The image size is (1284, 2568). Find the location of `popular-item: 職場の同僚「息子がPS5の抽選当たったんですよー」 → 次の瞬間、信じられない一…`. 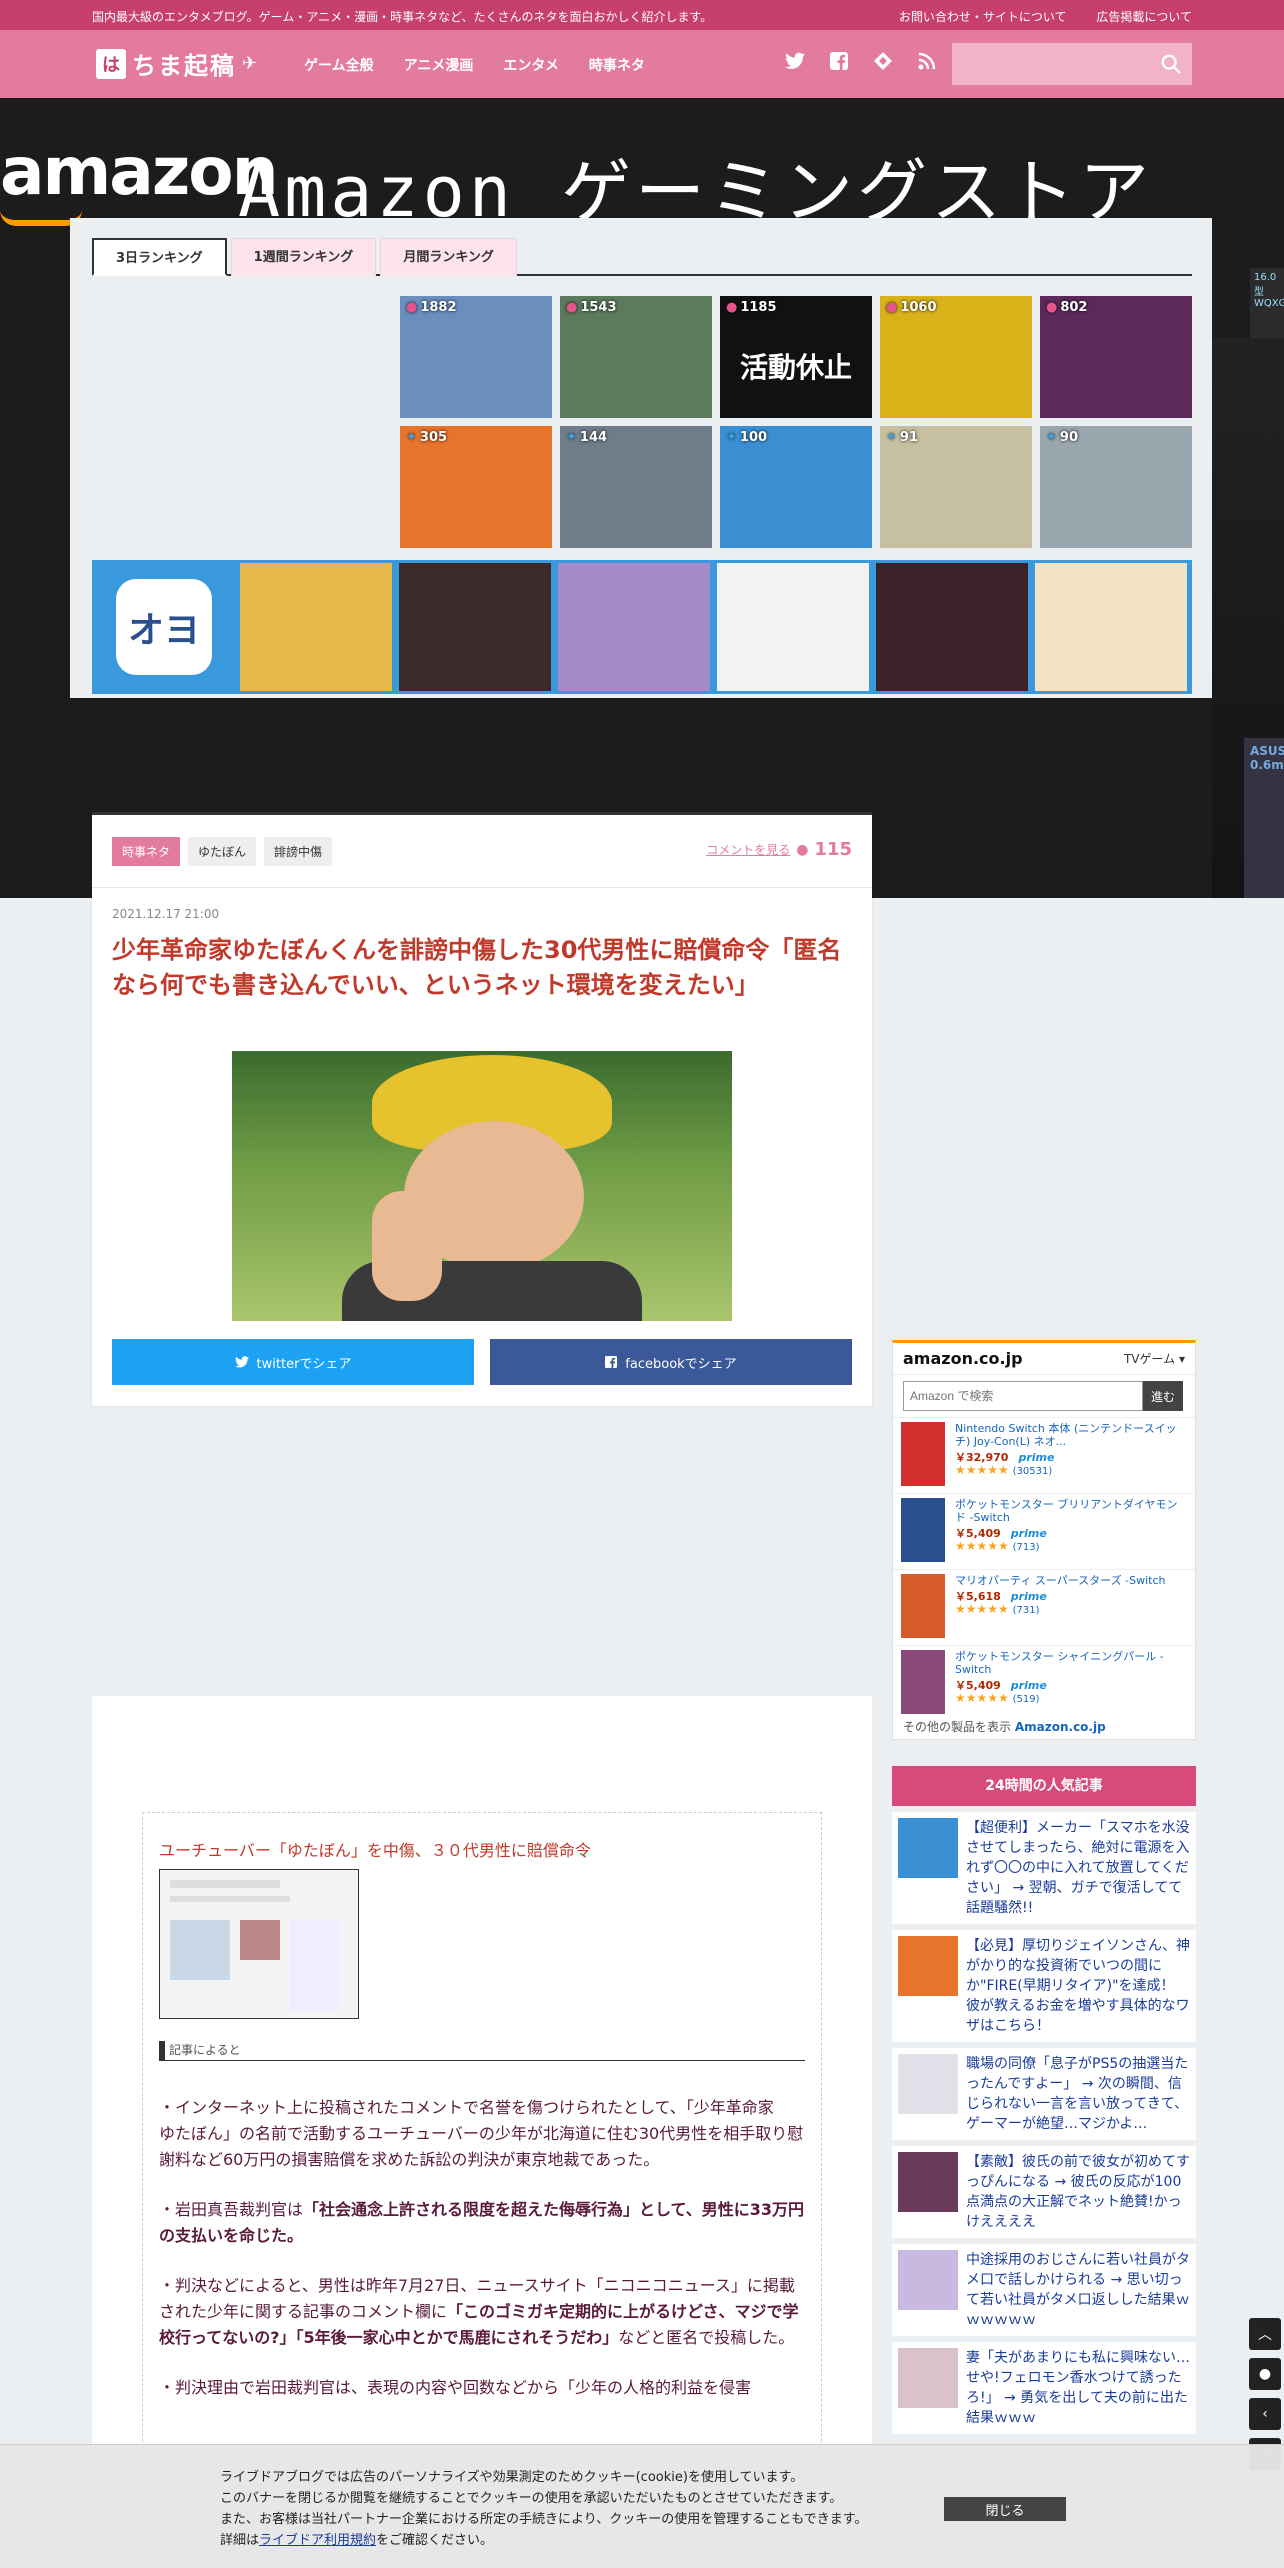

popular-item: 職場の同僚「息子がPS5の抽選当たったんですよー」 → 次の瞬間、信じられない一… is located at coordinates (1044, 2094).